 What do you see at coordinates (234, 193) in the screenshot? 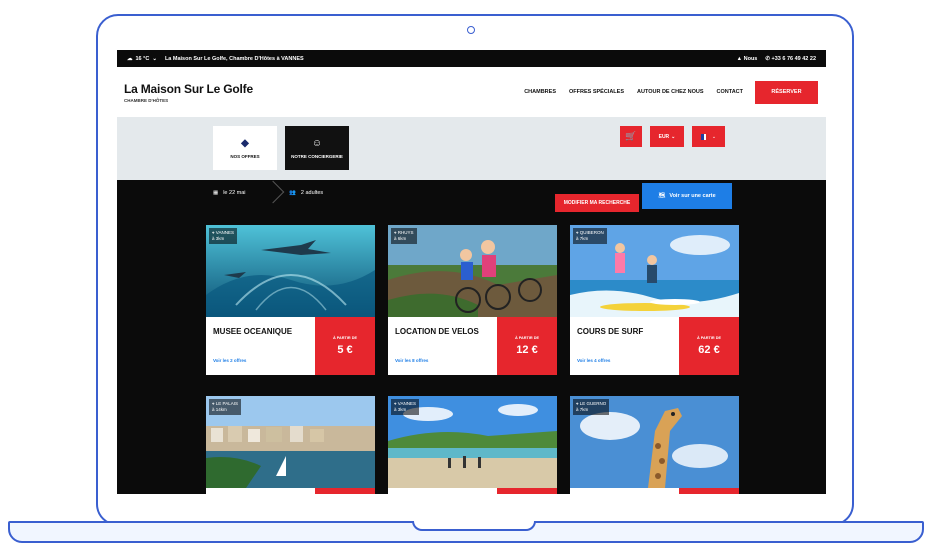
I see `date-value: le 22 mai` at bounding box center [234, 193].